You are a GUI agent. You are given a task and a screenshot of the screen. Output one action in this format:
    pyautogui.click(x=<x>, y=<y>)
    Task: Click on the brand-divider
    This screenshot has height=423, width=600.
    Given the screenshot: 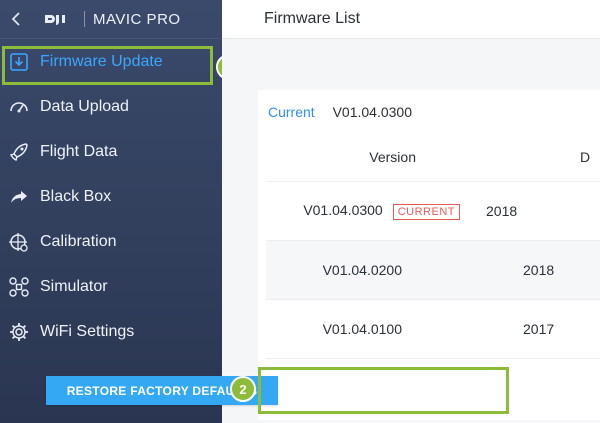 What is the action you would take?
    pyautogui.click(x=84, y=19)
    